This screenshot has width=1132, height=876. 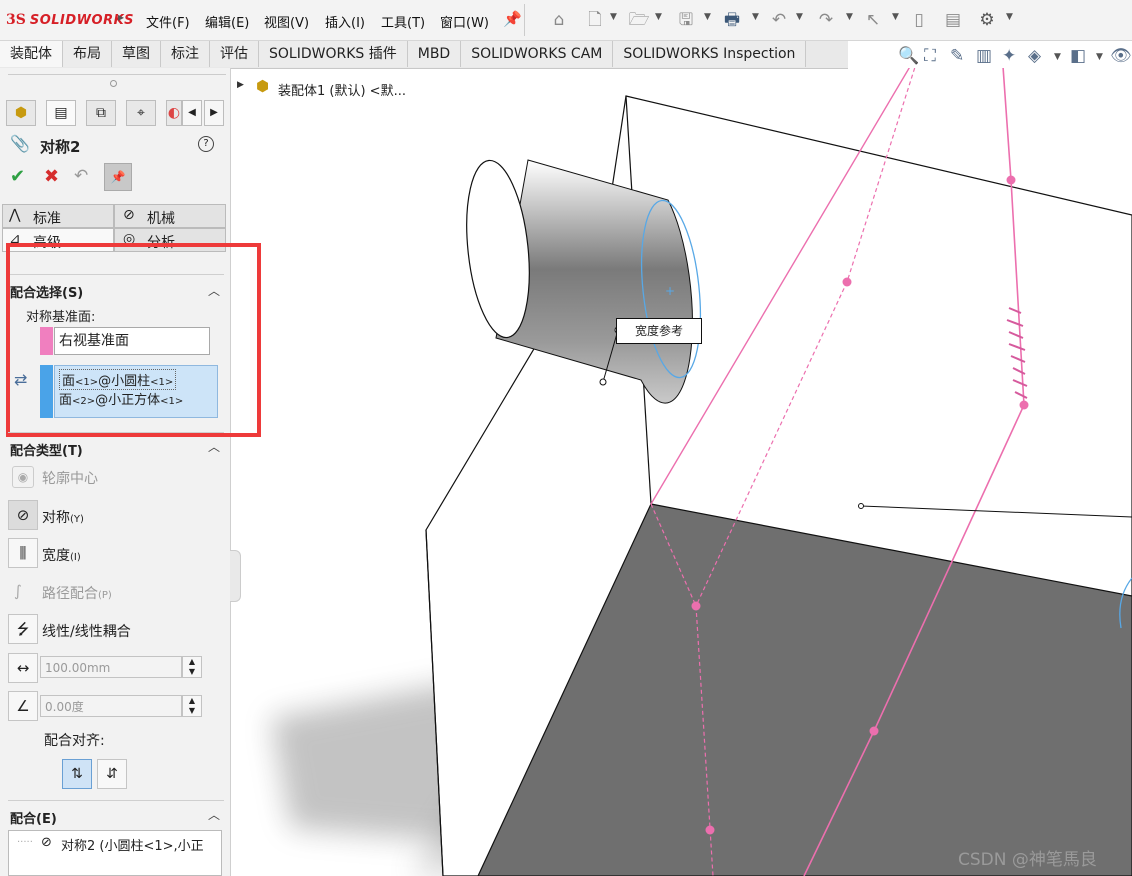 What do you see at coordinates (132, 844) in the screenshot?
I see `mate-list-item: 对称2 (小圆柱<1>,小正` at bounding box center [132, 844].